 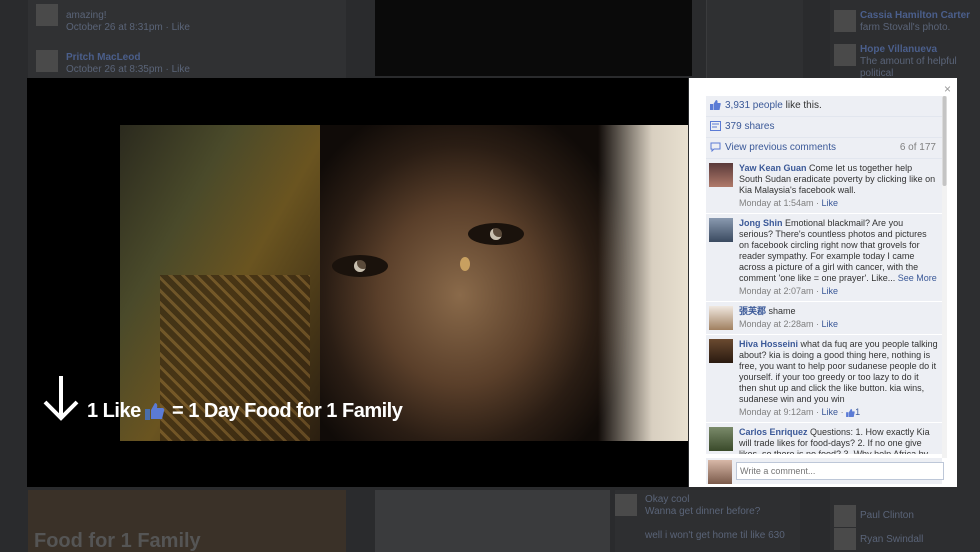 I want to click on comment-meta: Monday at 2:28am · Like, so click(x=789, y=324).